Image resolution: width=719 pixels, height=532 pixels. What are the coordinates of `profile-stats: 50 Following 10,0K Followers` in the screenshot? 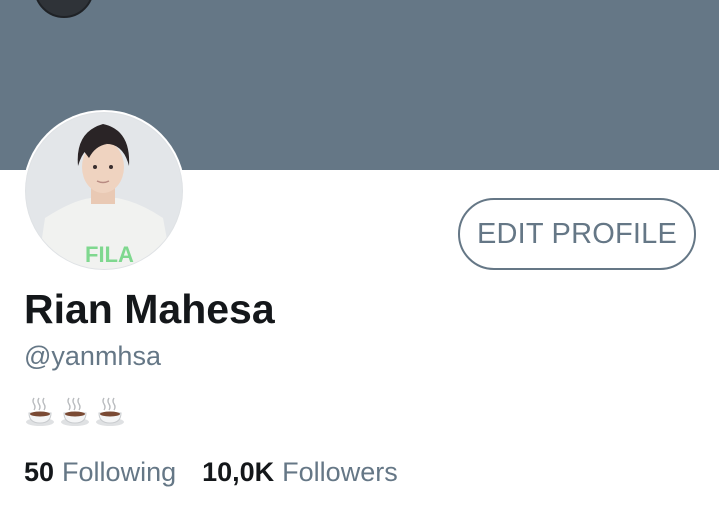 It's located at (211, 472).